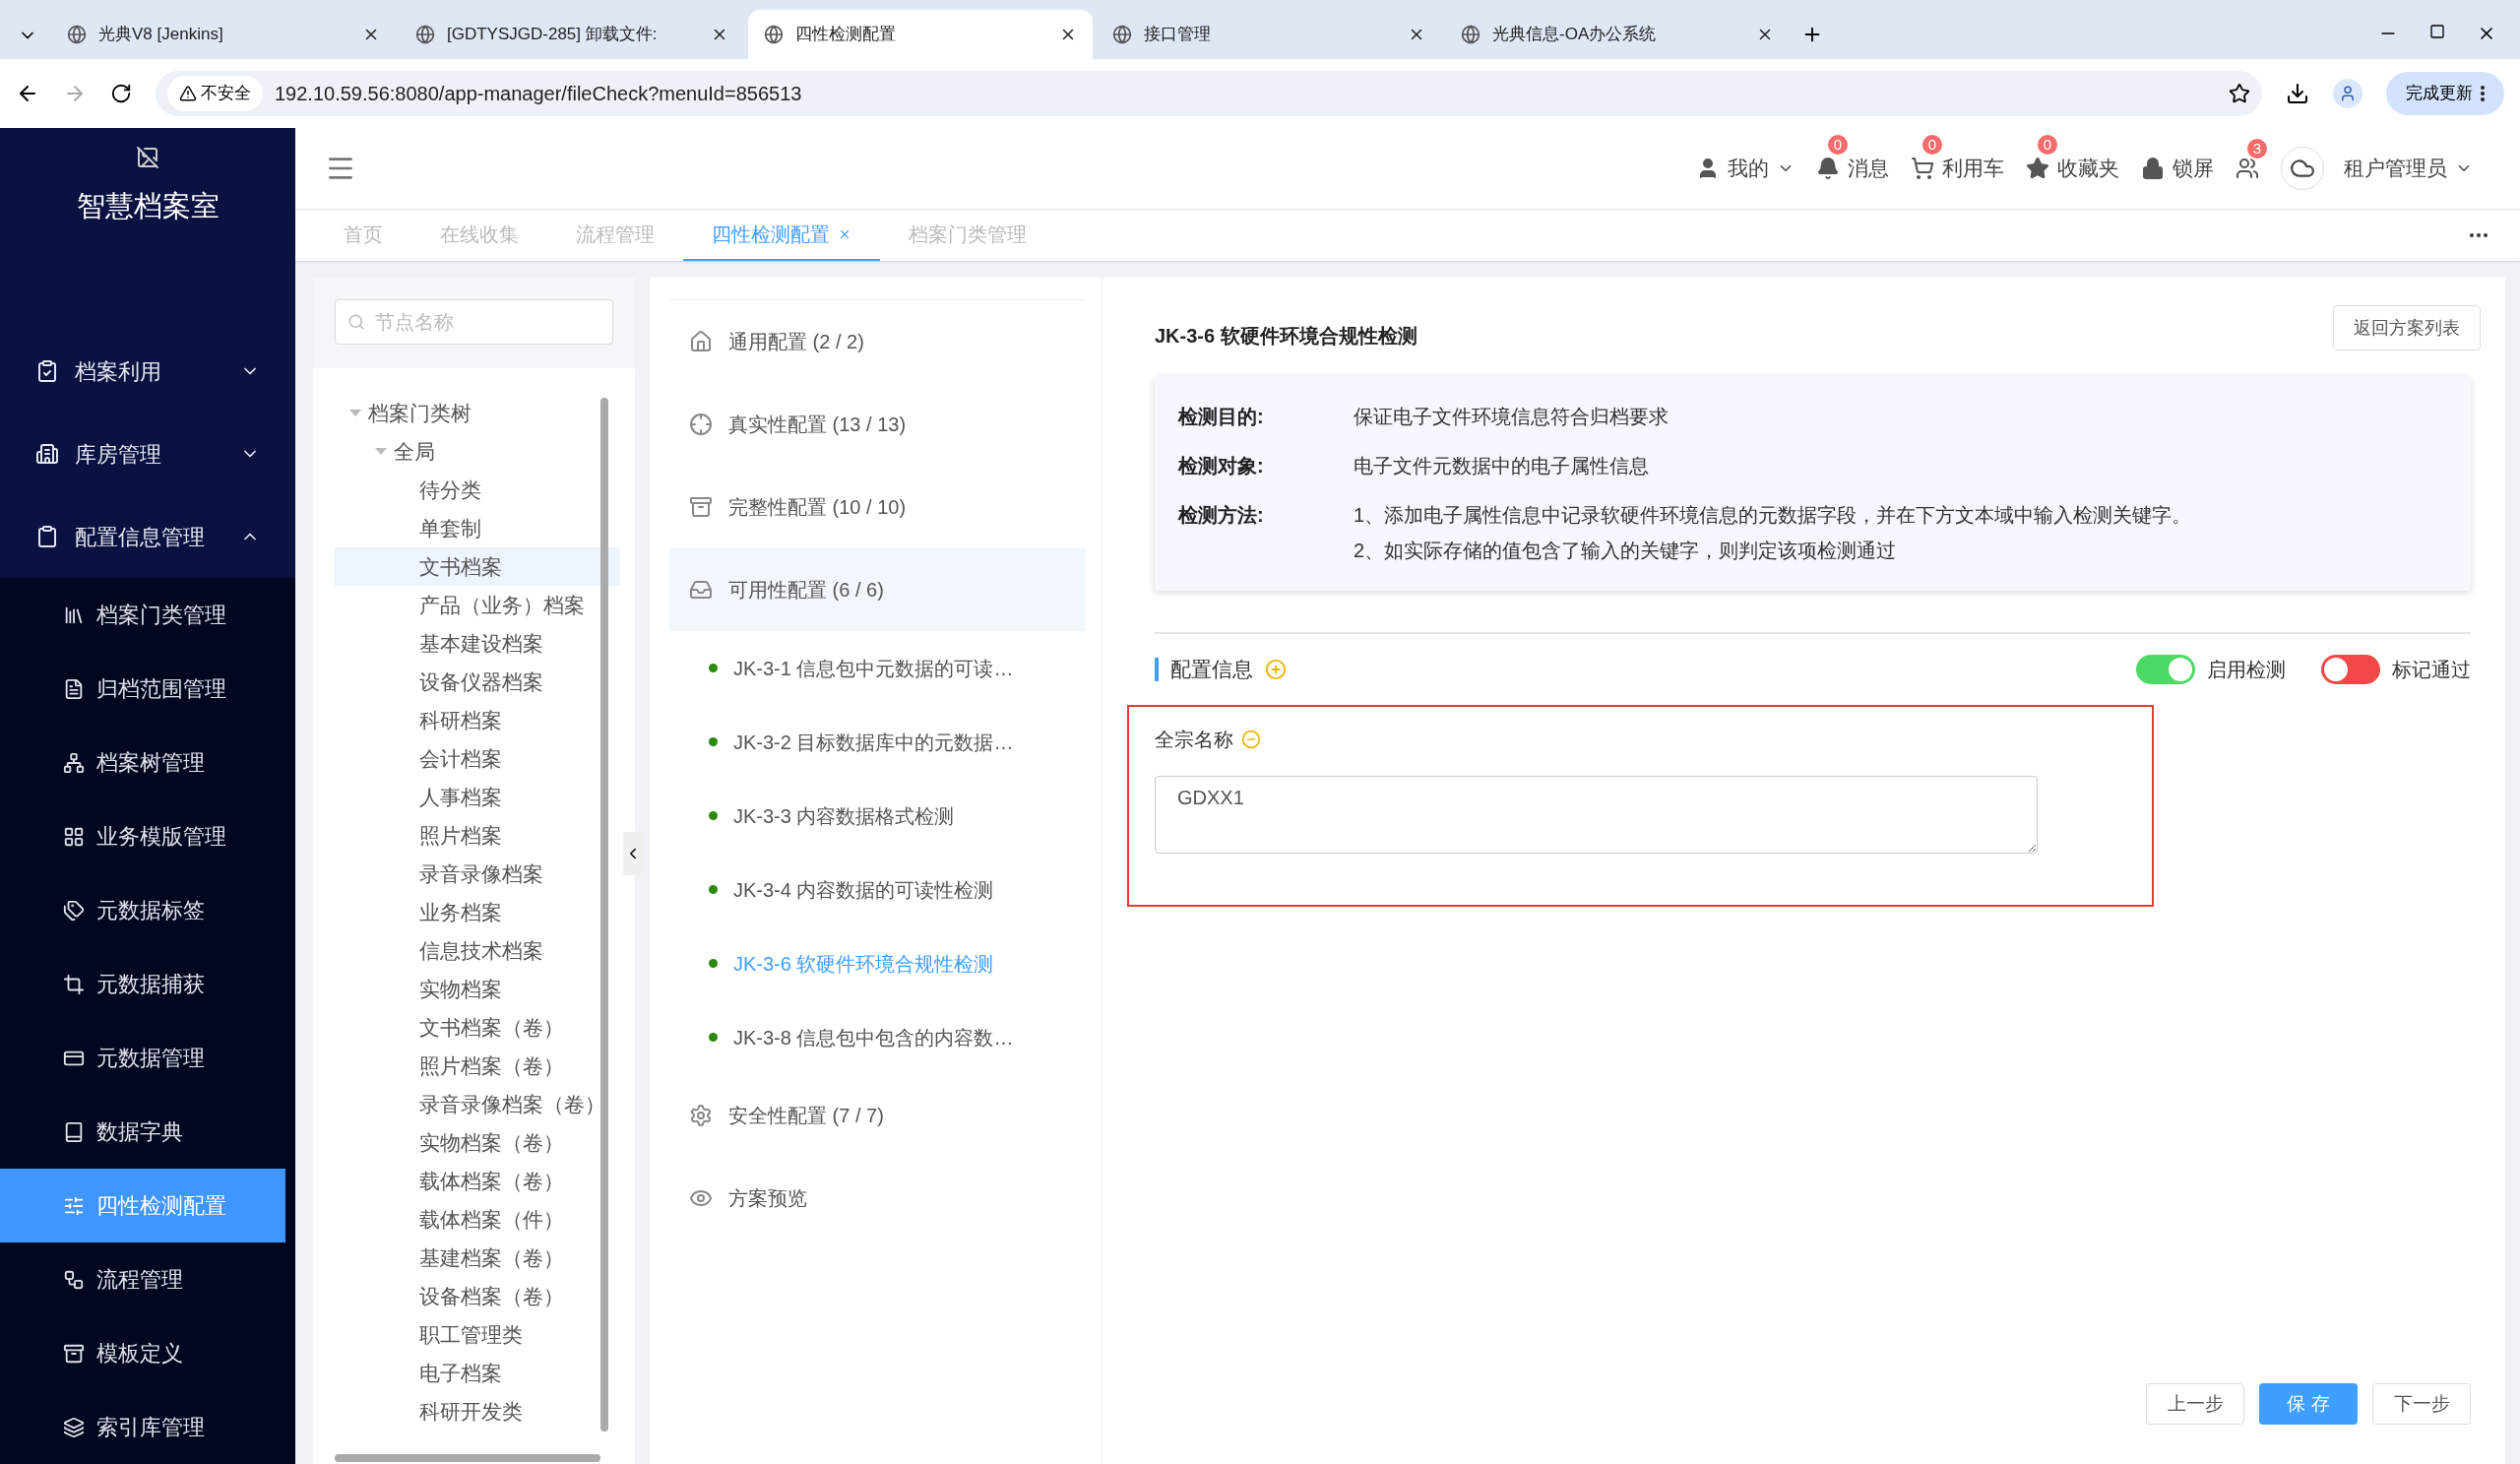 The width and height of the screenshot is (2520, 1464). What do you see at coordinates (477, 528) in the screenshot?
I see `tree-node: 单套制` at bounding box center [477, 528].